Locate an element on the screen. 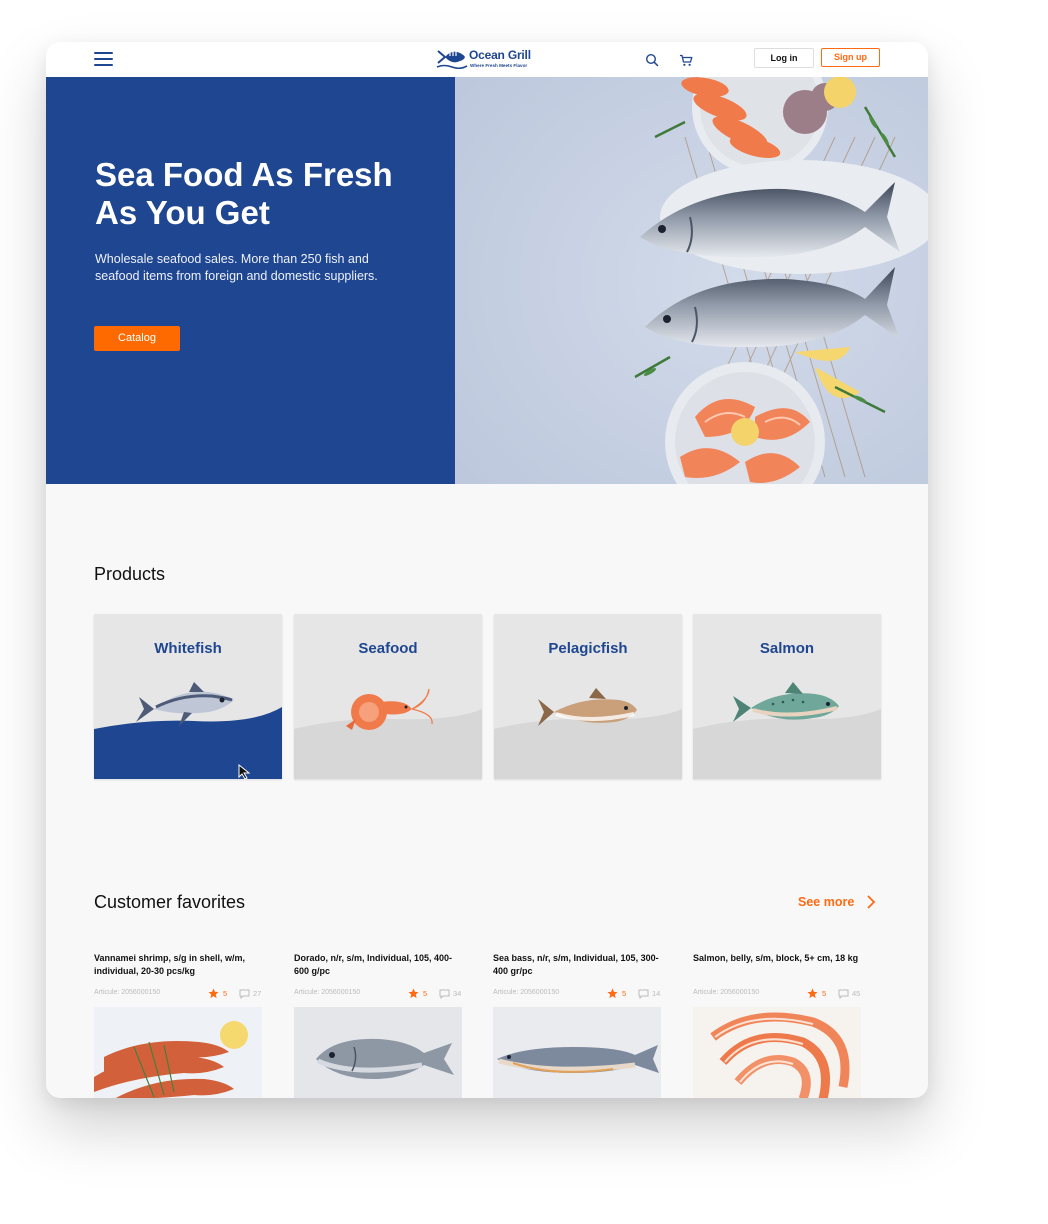 Image resolution: width=1048 pixels, height=1224 pixels. login-button: Log in is located at coordinates (784, 58).